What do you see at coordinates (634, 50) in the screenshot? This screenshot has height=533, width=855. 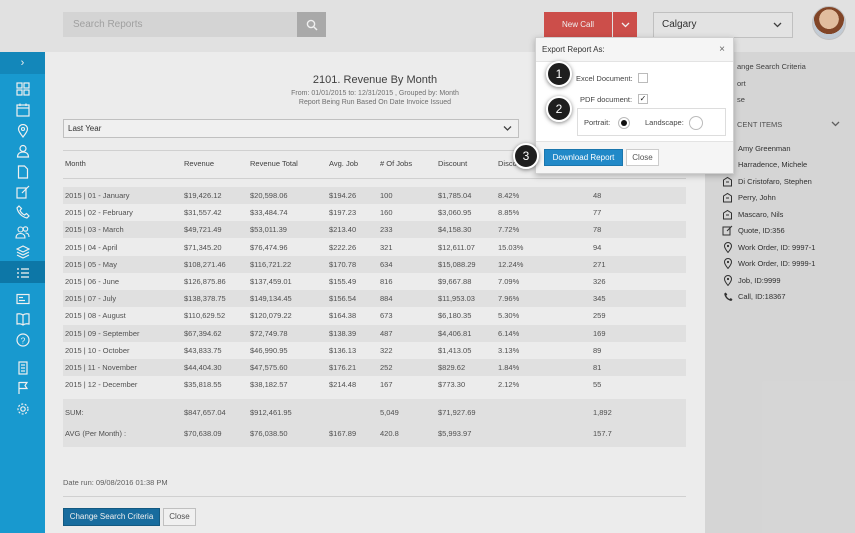 I see `dialog-title: Export Report As: ×` at bounding box center [634, 50].